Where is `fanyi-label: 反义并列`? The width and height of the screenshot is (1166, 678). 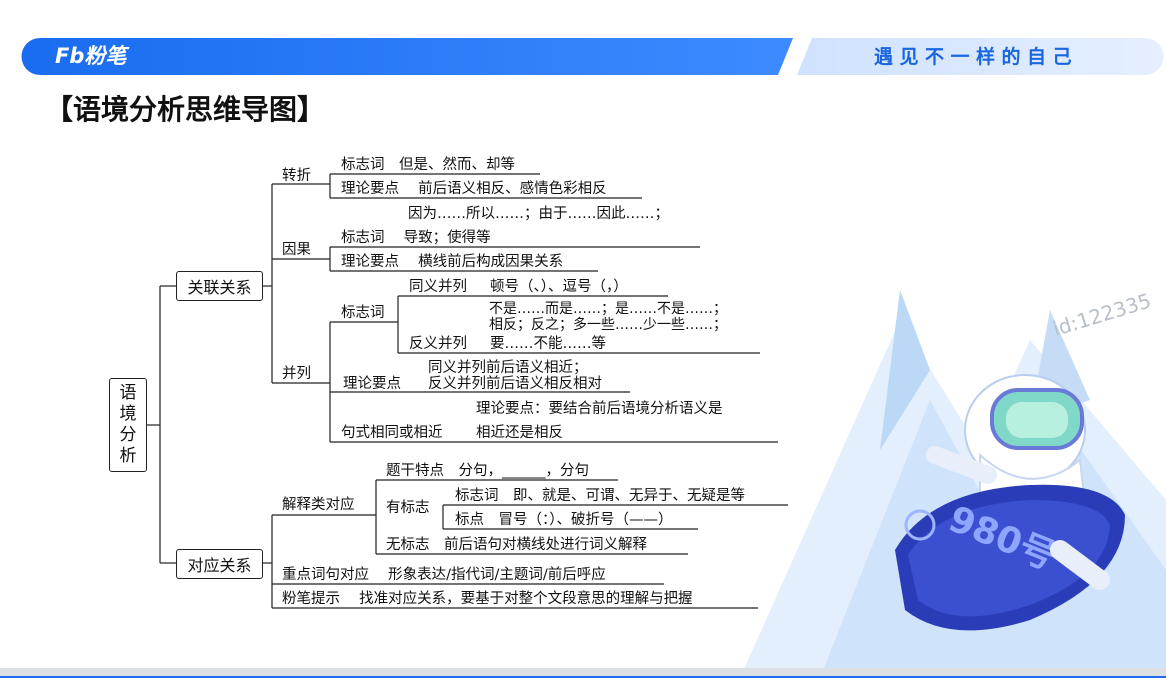
fanyi-label: 反义并列 is located at coordinates (438, 344).